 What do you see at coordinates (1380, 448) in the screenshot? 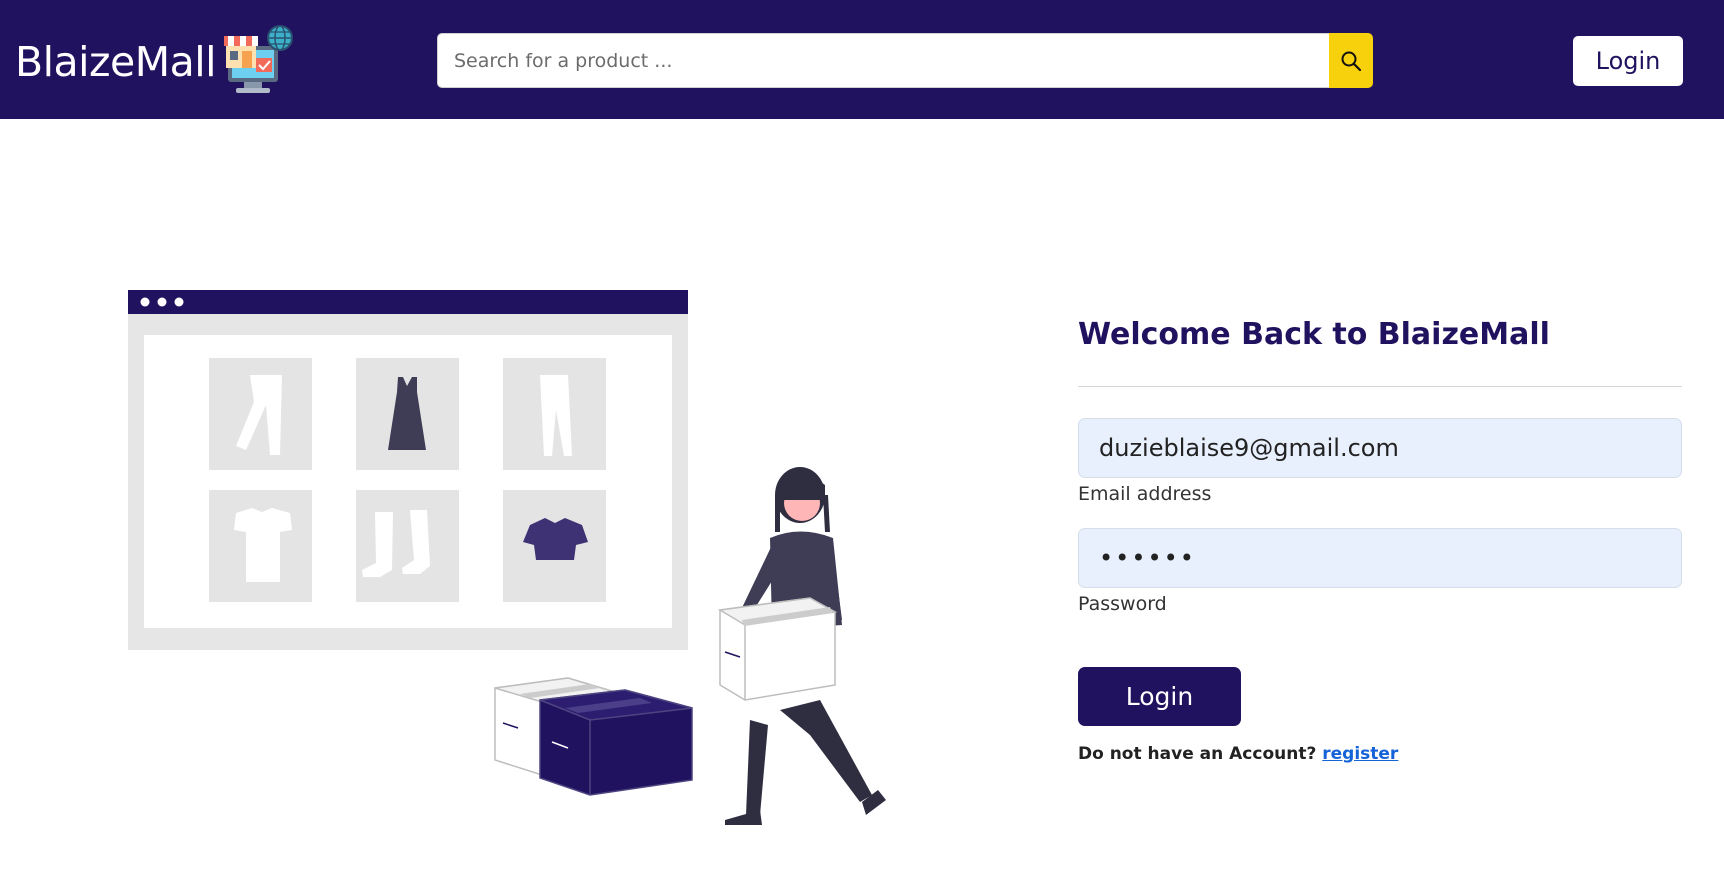
I see `email-field` at bounding box center [1380, 448].